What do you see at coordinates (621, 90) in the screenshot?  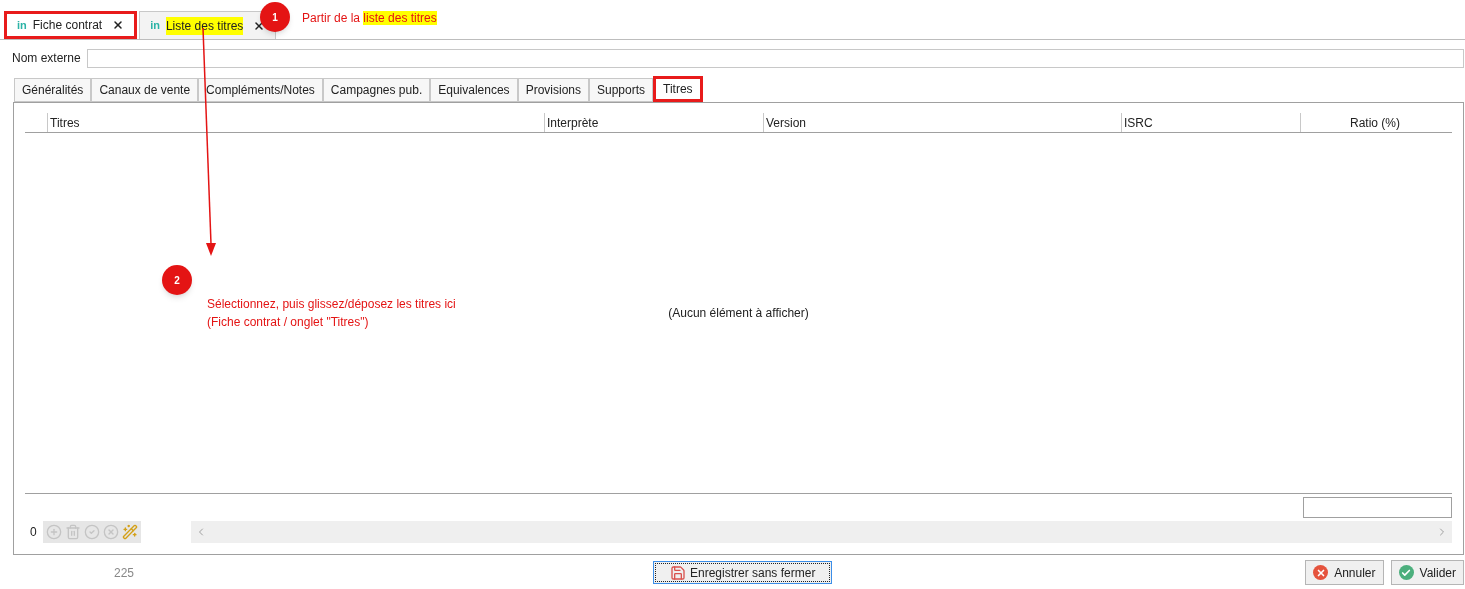 I see `tab: Supports` at bounding box center [621, 90].